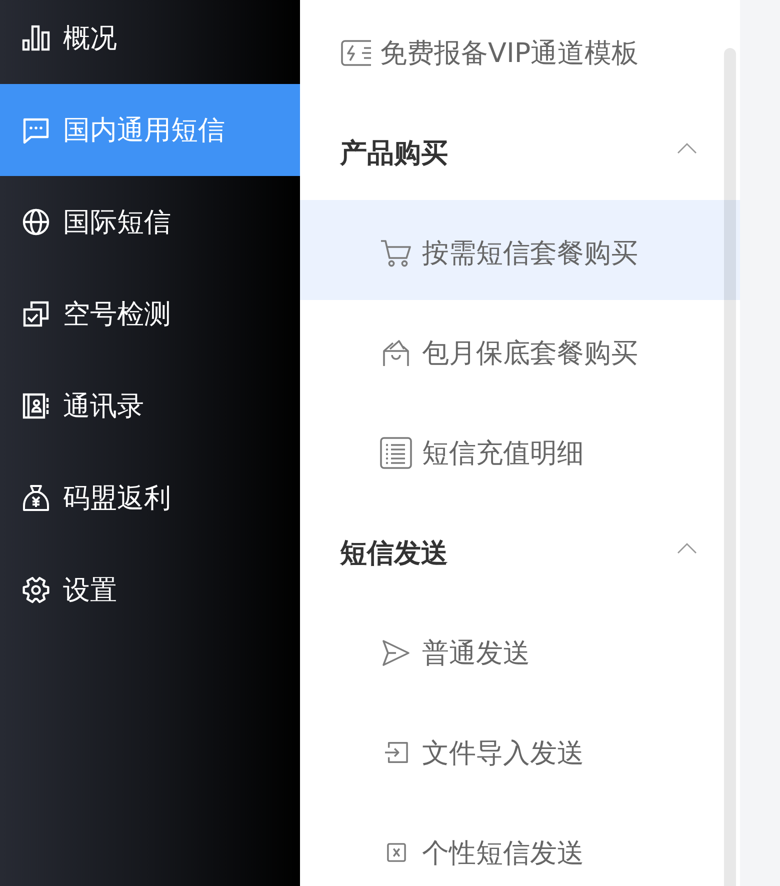 This screenshot has width=780, height=886. I want to click on house-card-icon, so click(396, 352).